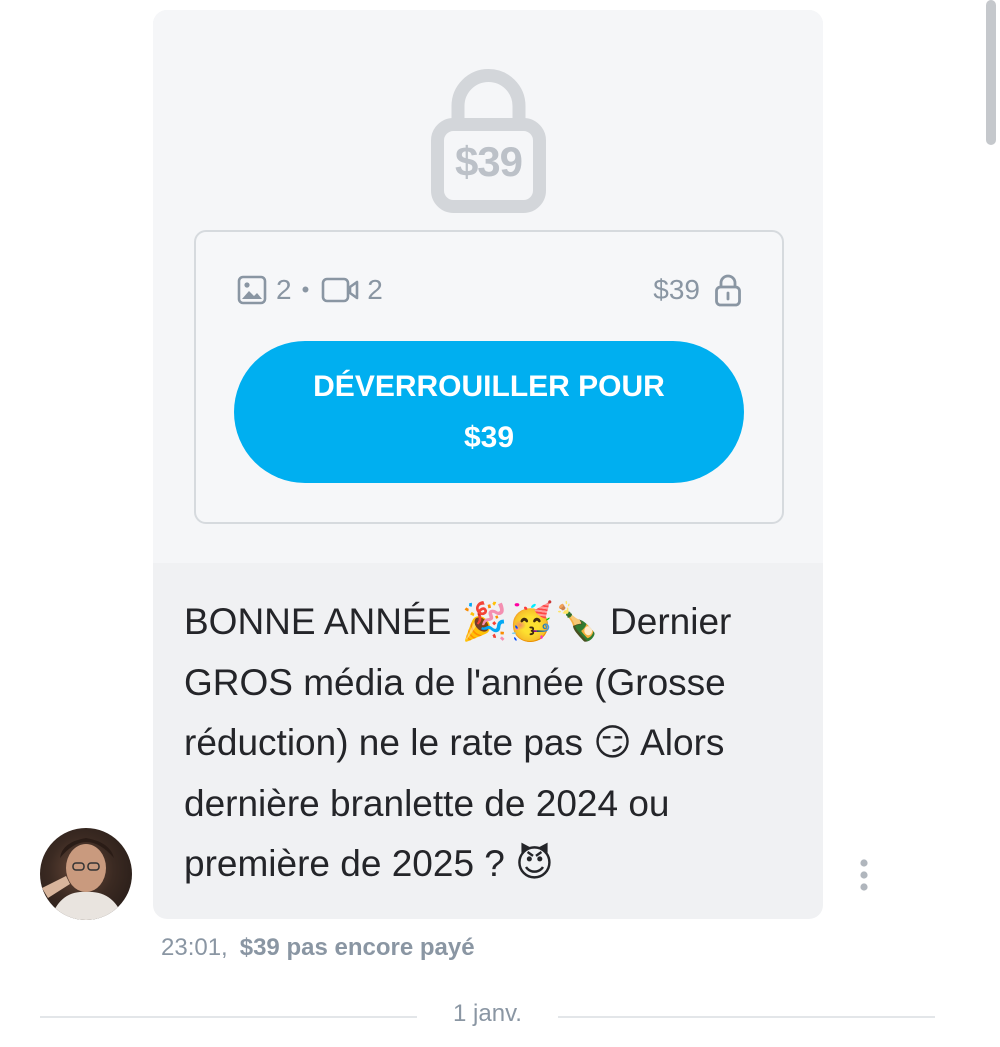 The height and width of the screenshot is (1047, 1000). What do you see at coordinates (489, 412) in the screenshot?
I see `unlock-button: DÉVERROUILLER POUR $39` at bounding box center [489, 412].